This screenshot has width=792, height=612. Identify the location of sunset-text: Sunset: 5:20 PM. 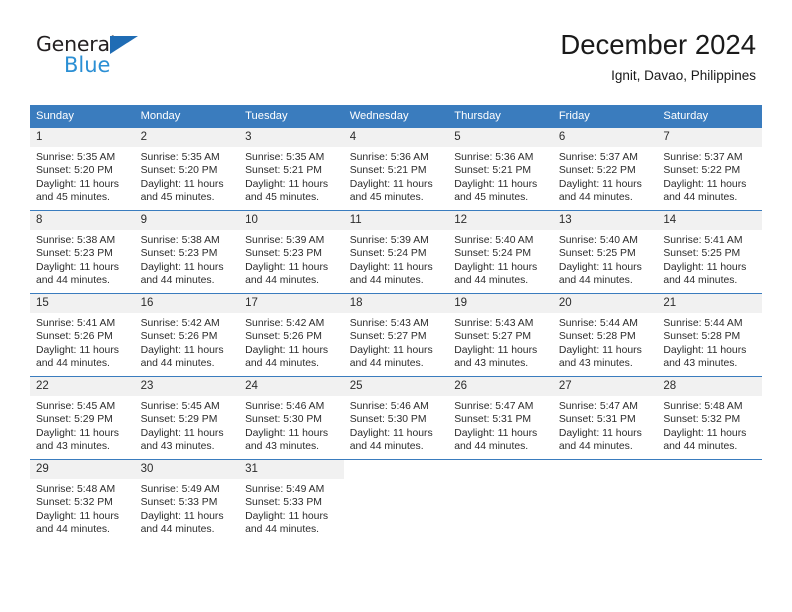
(74, 171).